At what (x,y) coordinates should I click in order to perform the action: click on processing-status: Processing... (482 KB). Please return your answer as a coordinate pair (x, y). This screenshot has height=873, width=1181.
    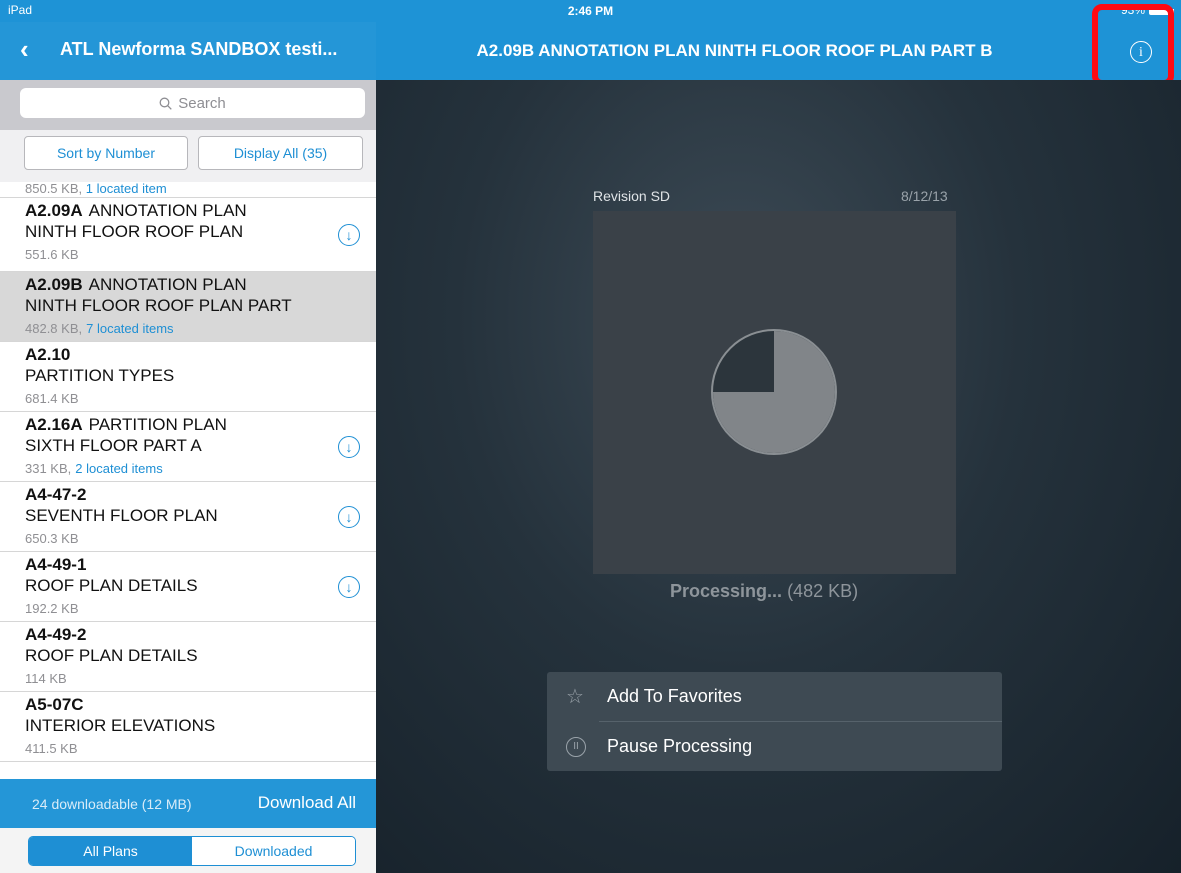
    Looking at the image, I should click on (764, 591).